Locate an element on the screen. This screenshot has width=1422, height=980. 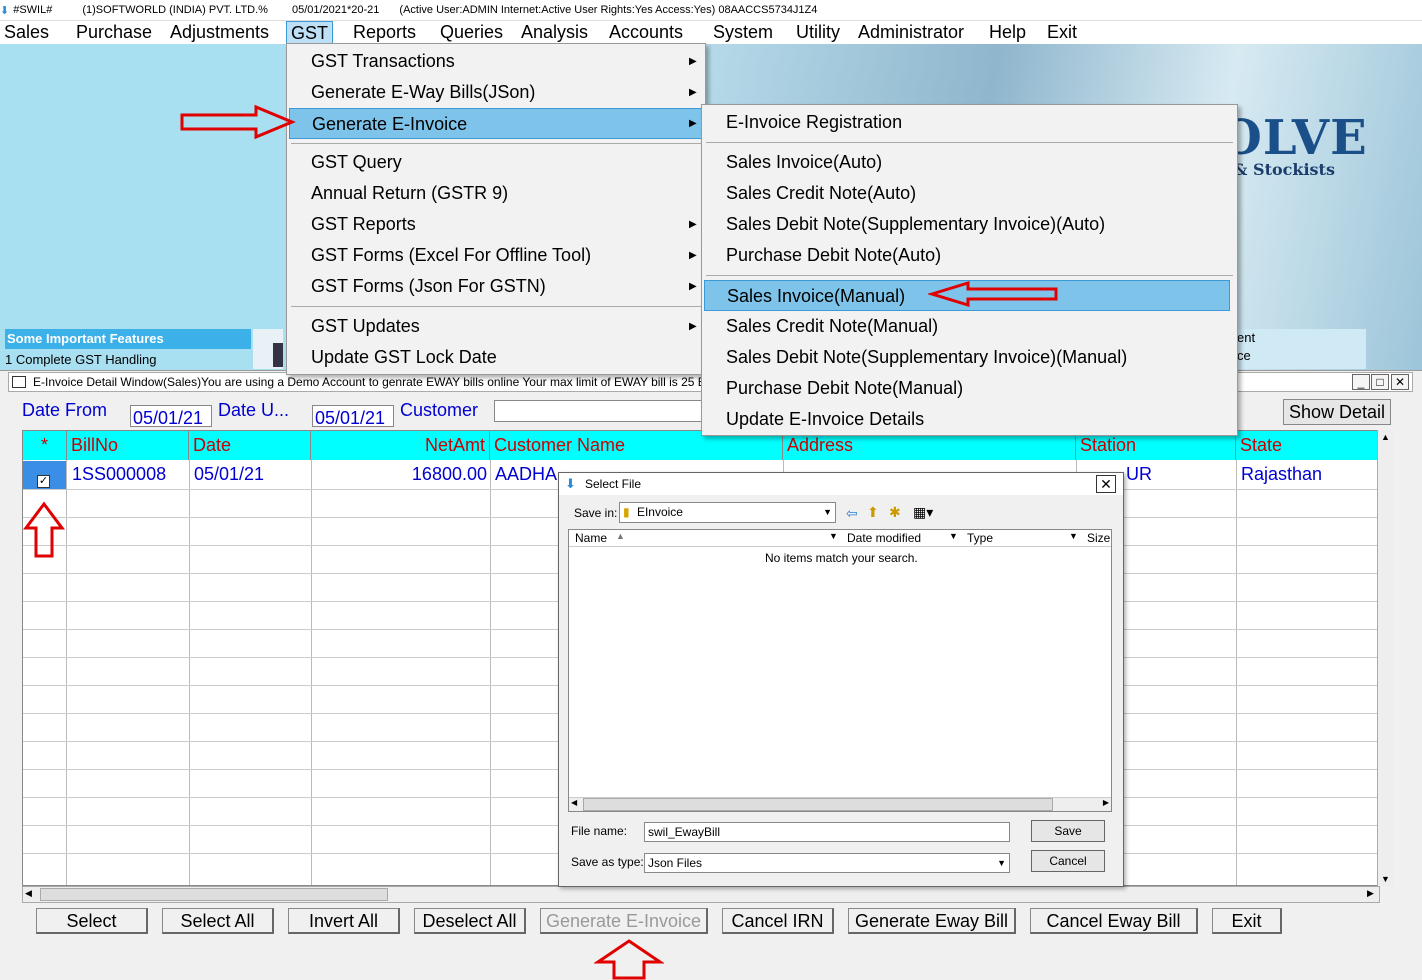
col-date-modified: Date modified is located at coordinates (884, 538).